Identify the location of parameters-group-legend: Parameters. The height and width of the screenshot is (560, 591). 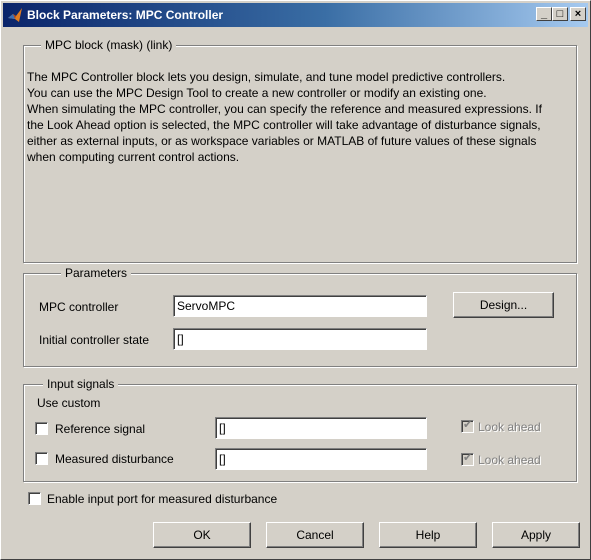
(96, 273).